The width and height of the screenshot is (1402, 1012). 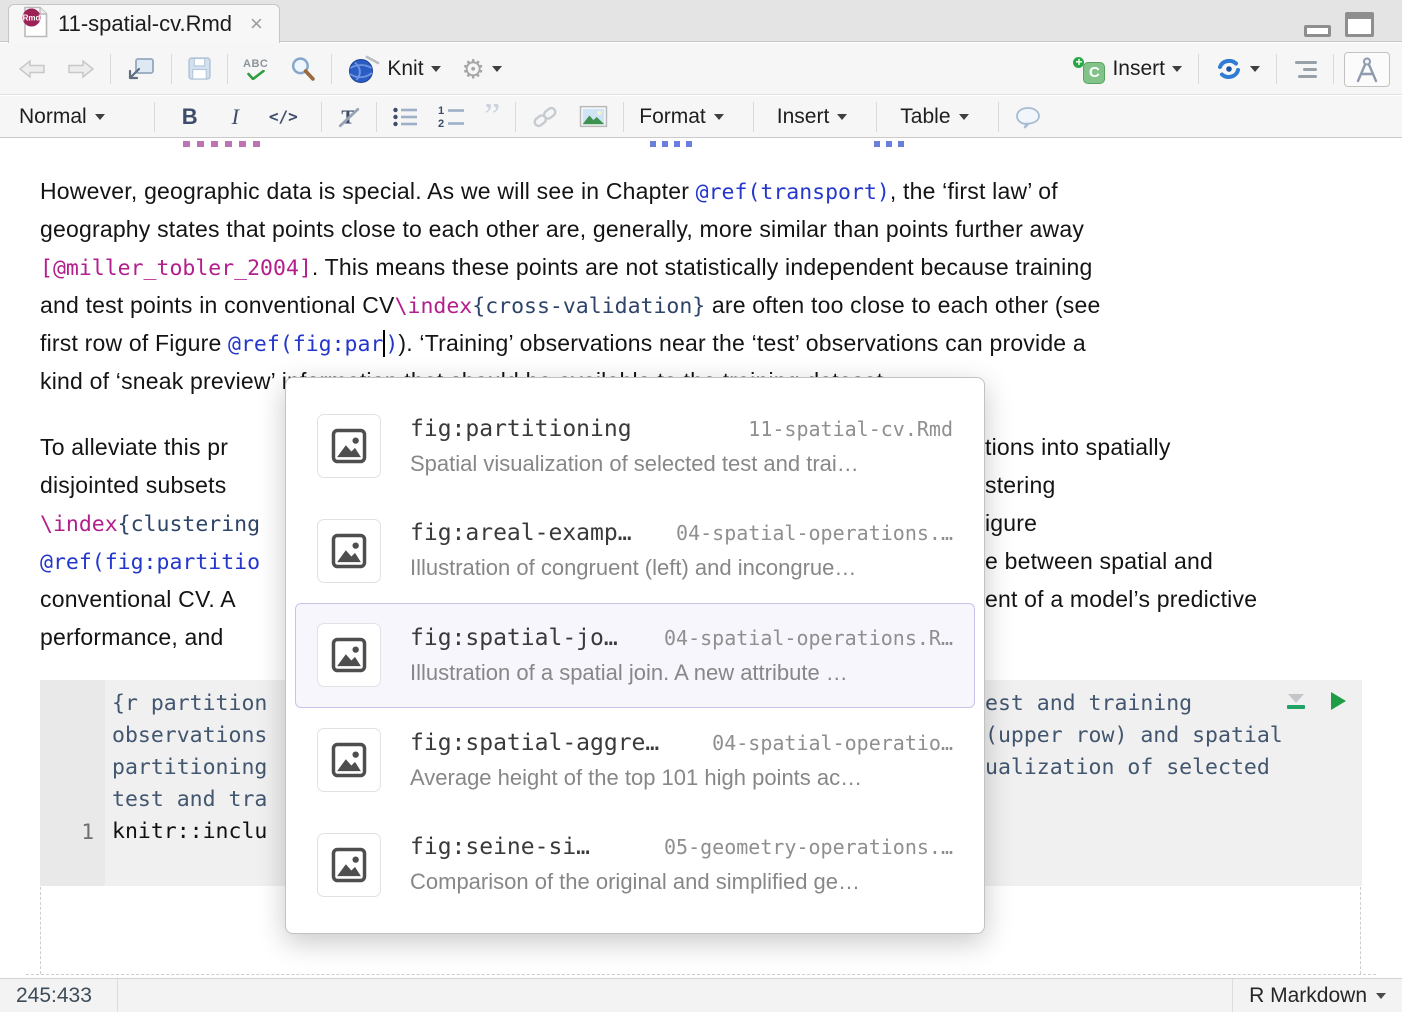 I want to click on comment-bubble-icon, so click(x=1027, y=117).